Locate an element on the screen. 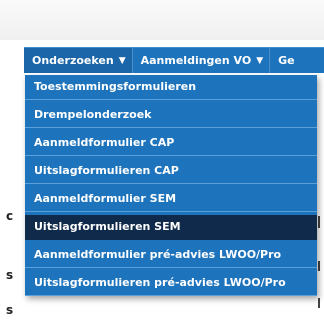  nav-aanmeldingen-vo: Aanmeldingen VO ▼ is located at coordinates (202, 61).